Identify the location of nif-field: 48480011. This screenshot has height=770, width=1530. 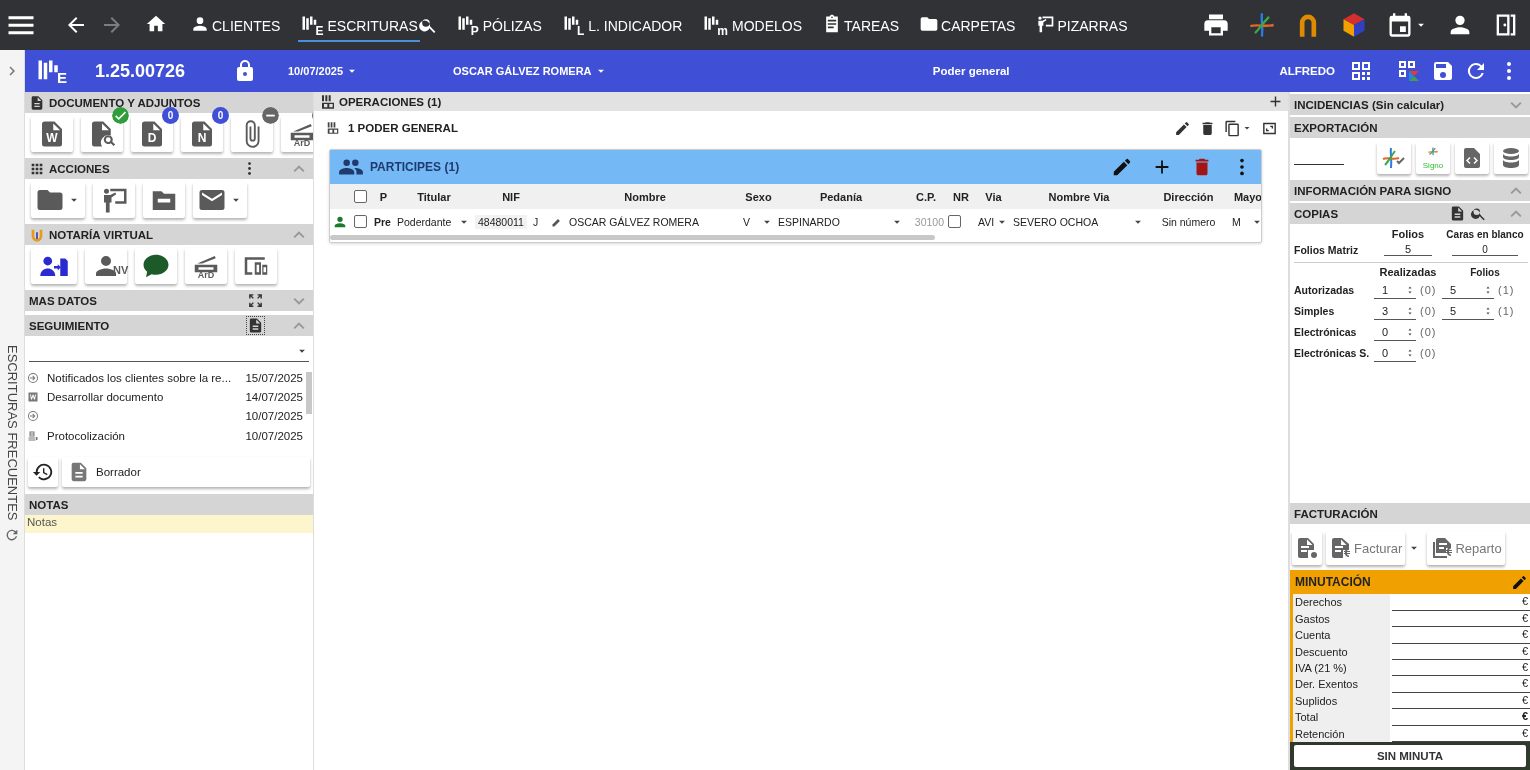
(501, 221).